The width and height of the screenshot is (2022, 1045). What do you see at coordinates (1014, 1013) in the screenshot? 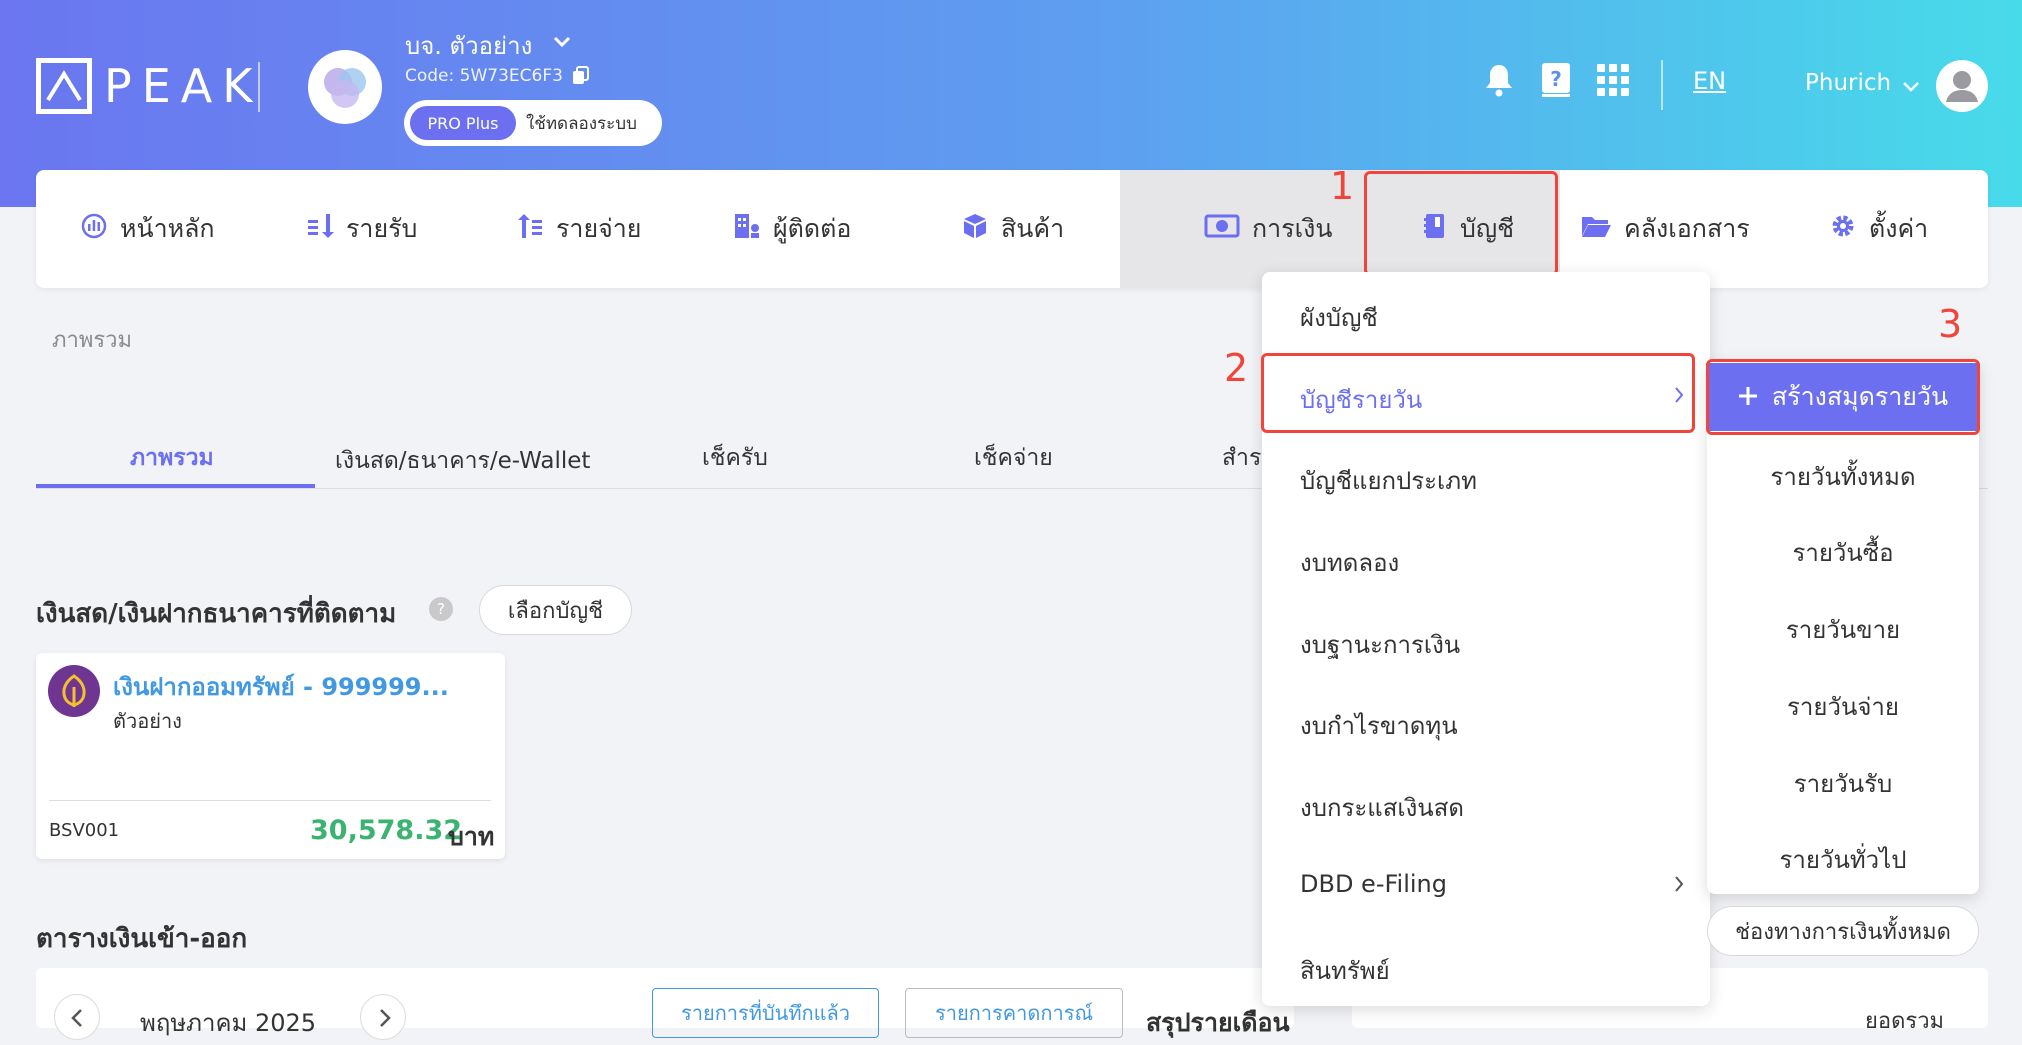
I see `forecast-items-button: รายการคาดการณ์` at bounding box center [1014, 1013].